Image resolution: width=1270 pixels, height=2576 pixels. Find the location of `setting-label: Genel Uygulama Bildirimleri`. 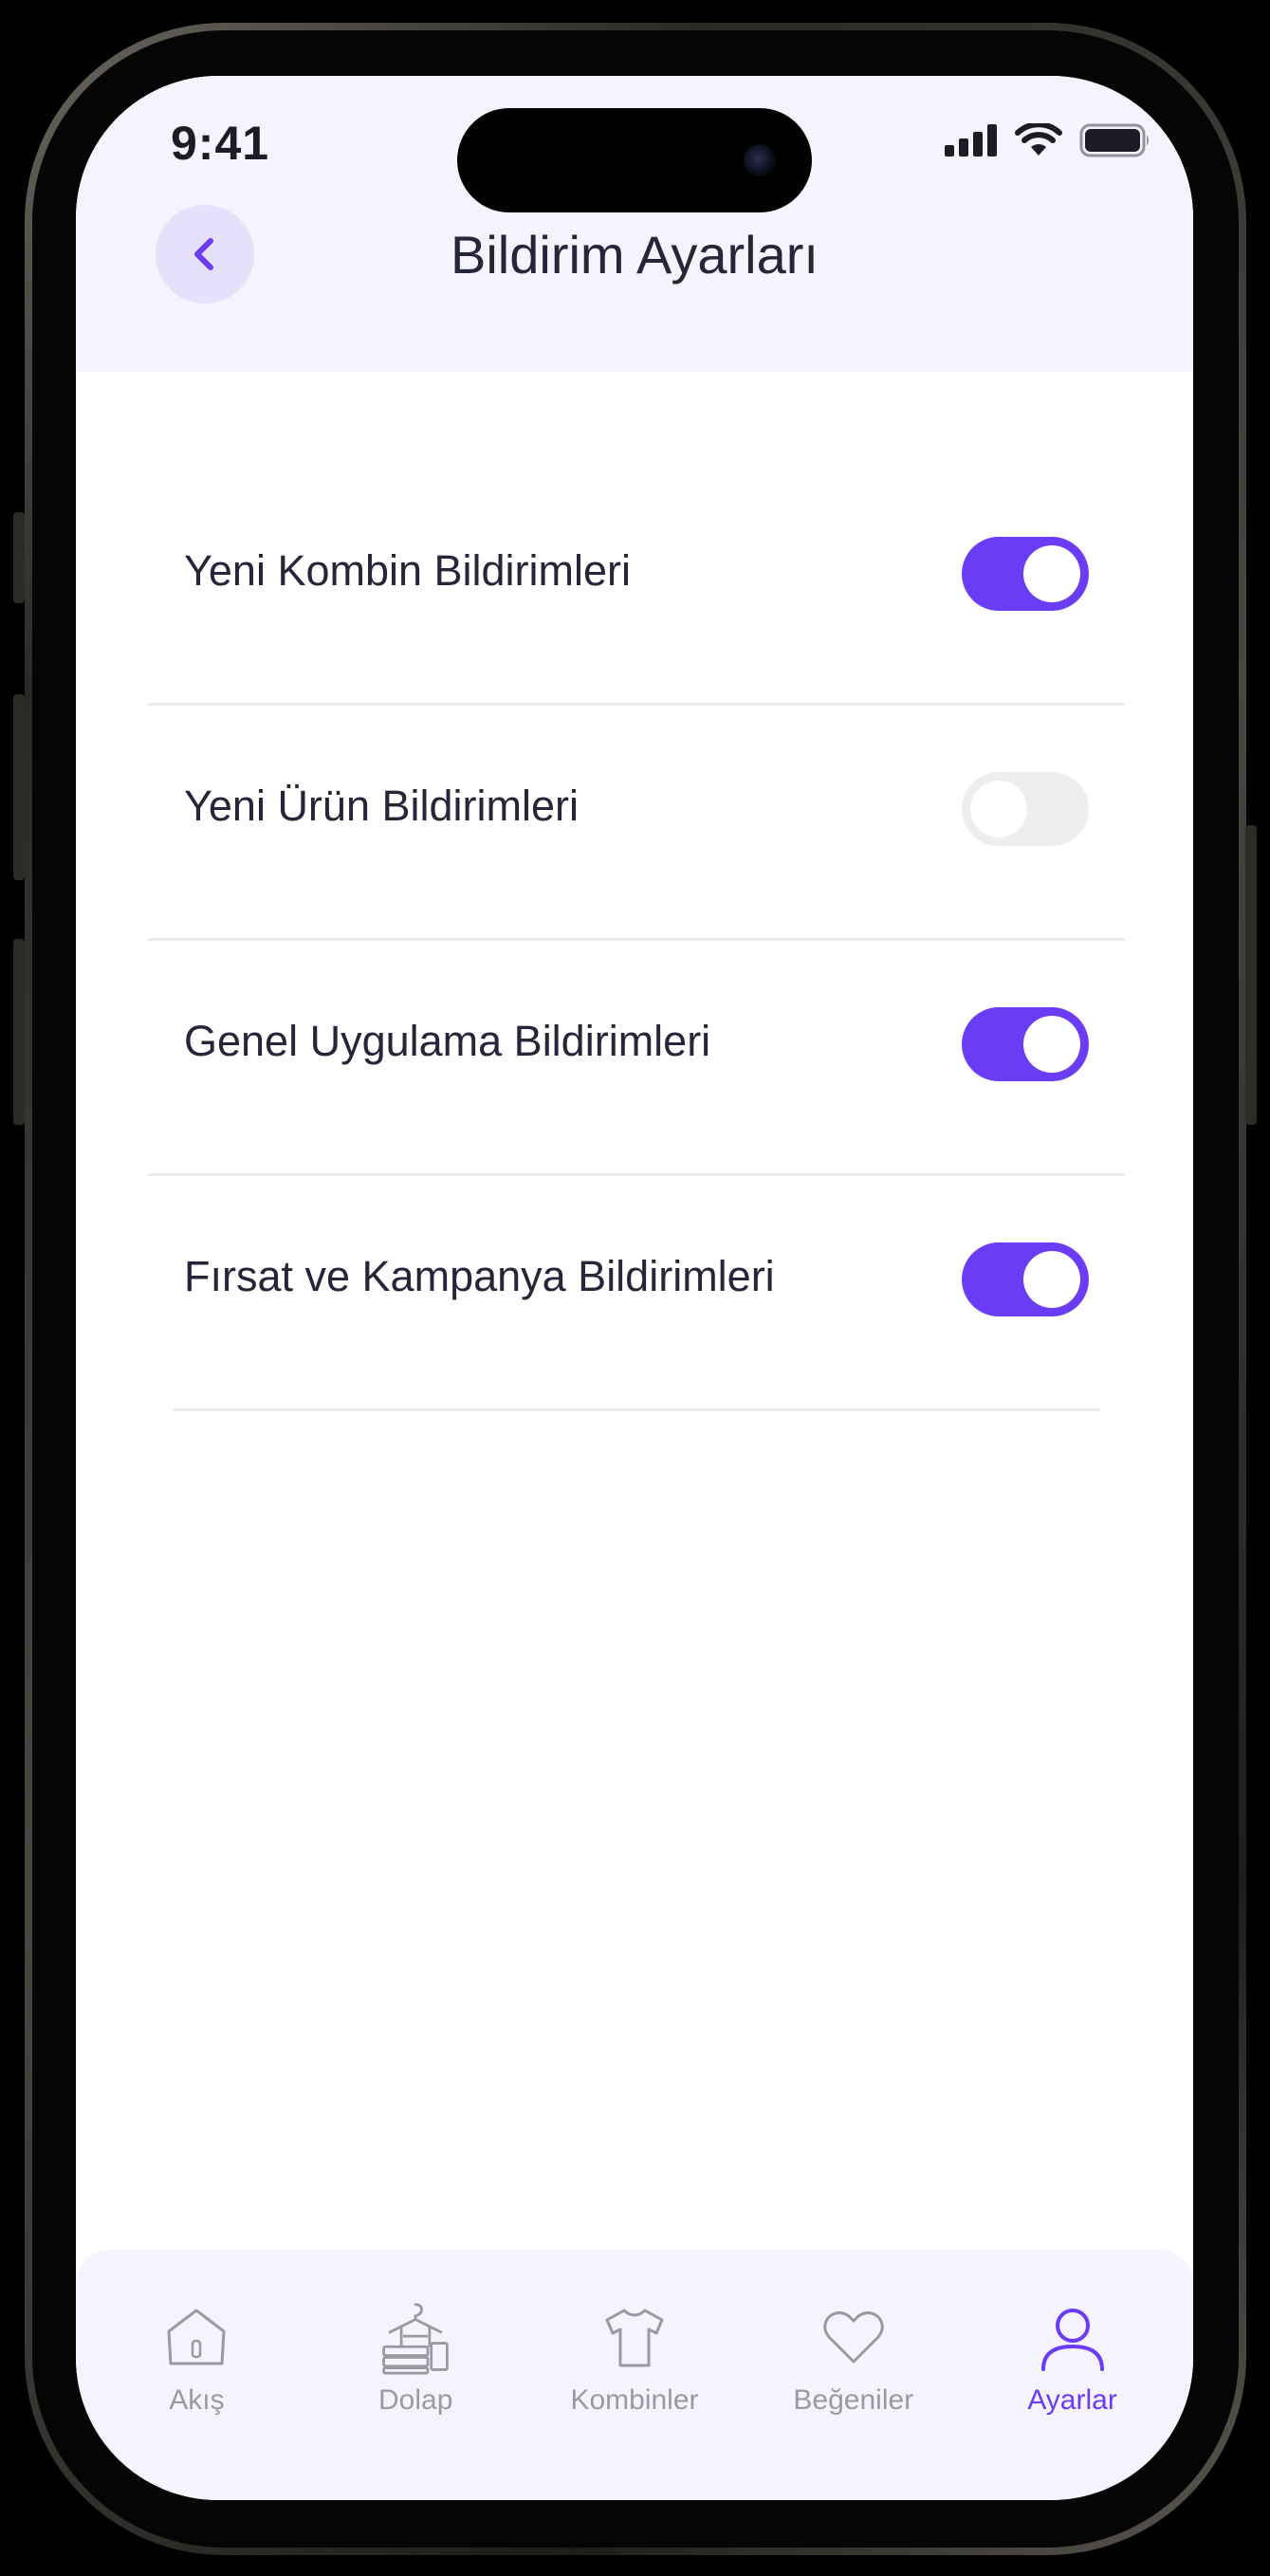

setting-label: Genel Uygulama Bildirimleri is located at coordinates (447, 1041).